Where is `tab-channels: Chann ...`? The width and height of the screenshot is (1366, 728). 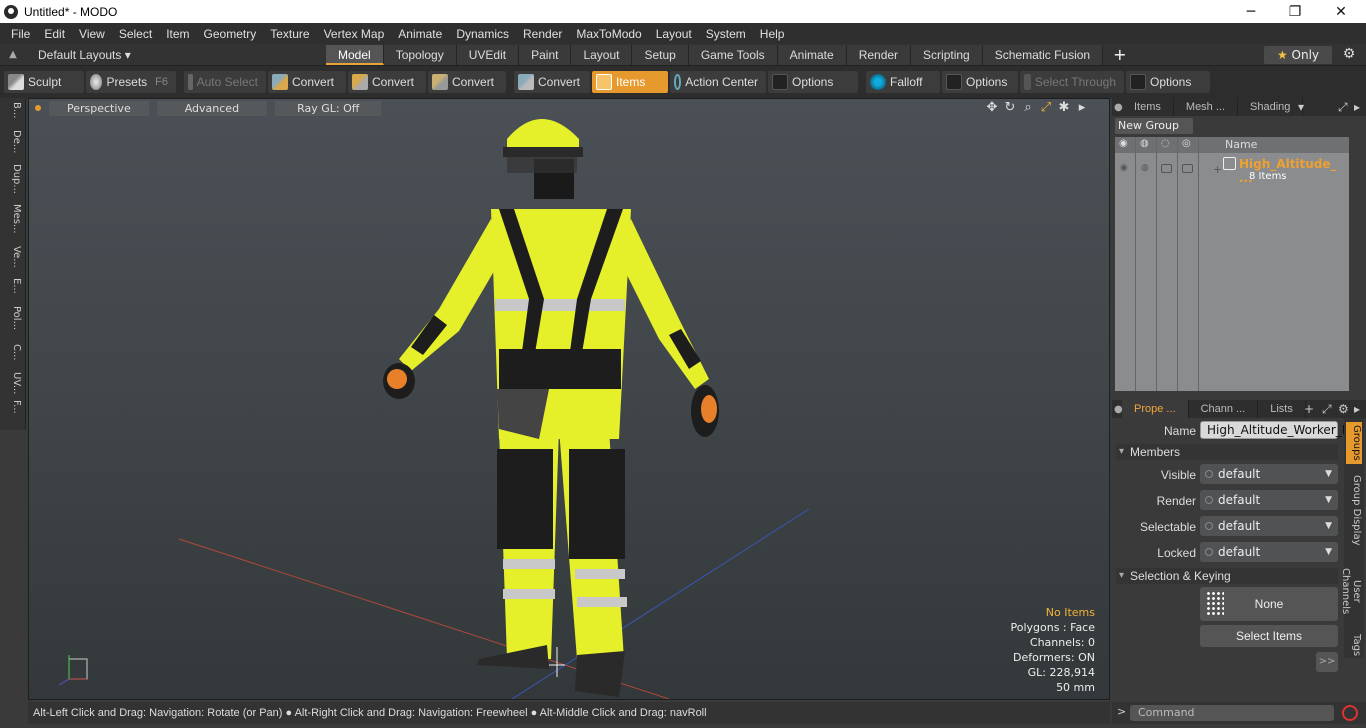
tab-channels: Chann ... is located at coordinates (1224, 409).